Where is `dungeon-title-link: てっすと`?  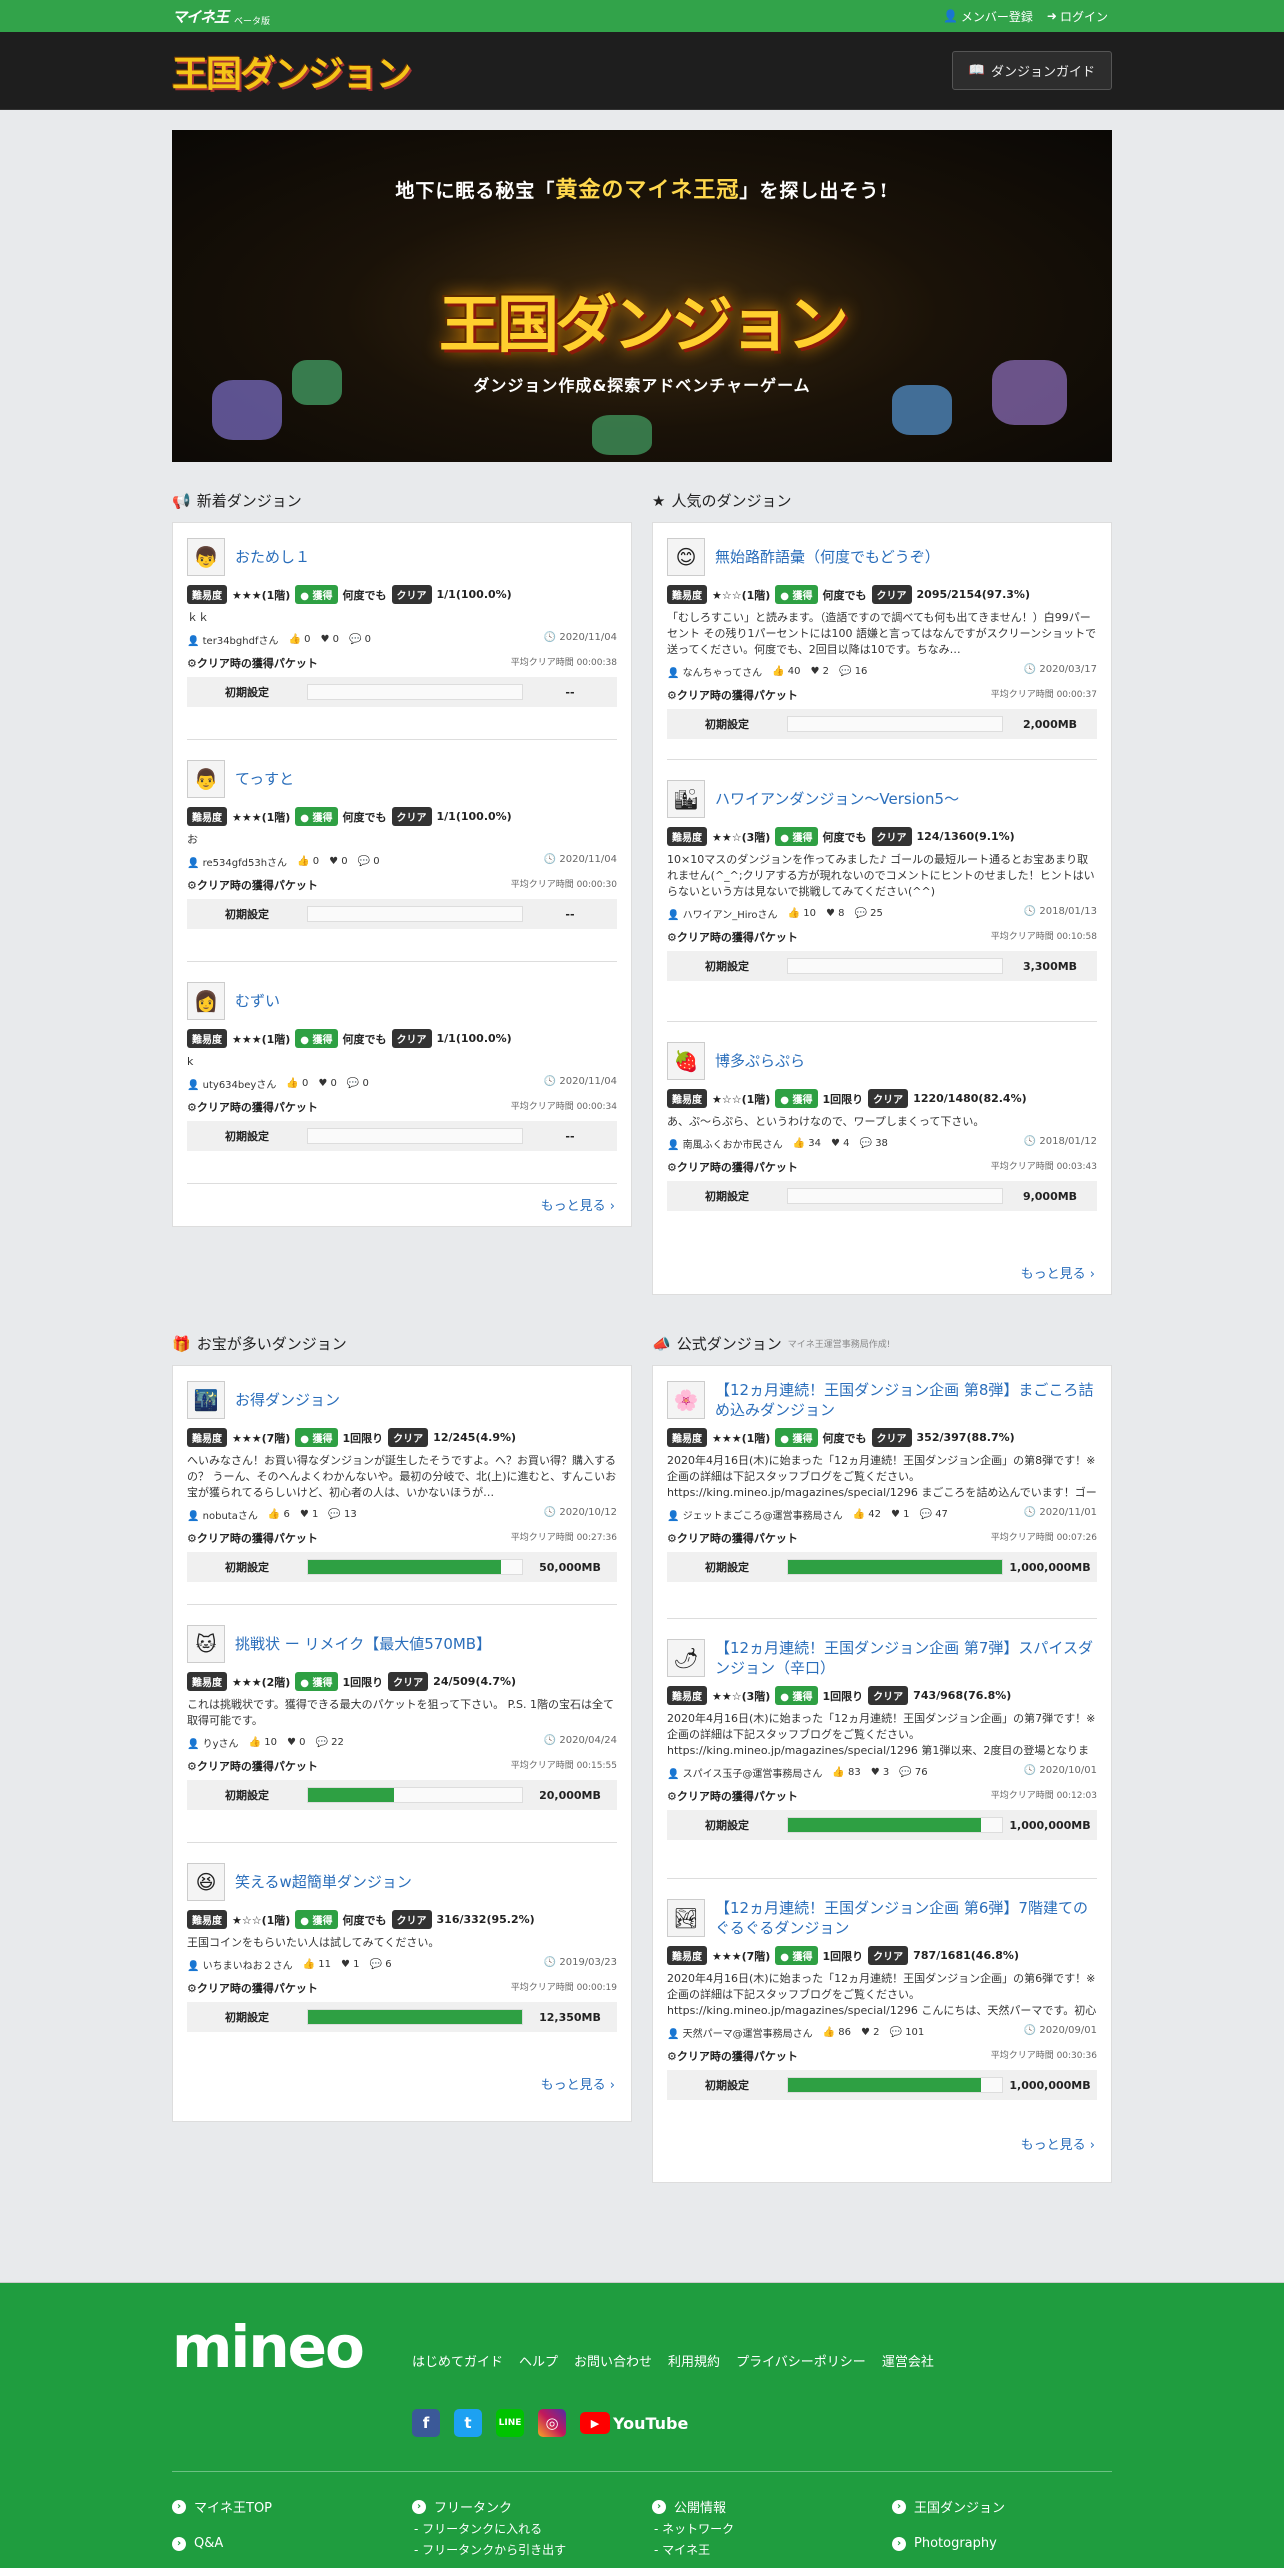
dungeon-title-link: てっすと is located at coordinates (264, 779).